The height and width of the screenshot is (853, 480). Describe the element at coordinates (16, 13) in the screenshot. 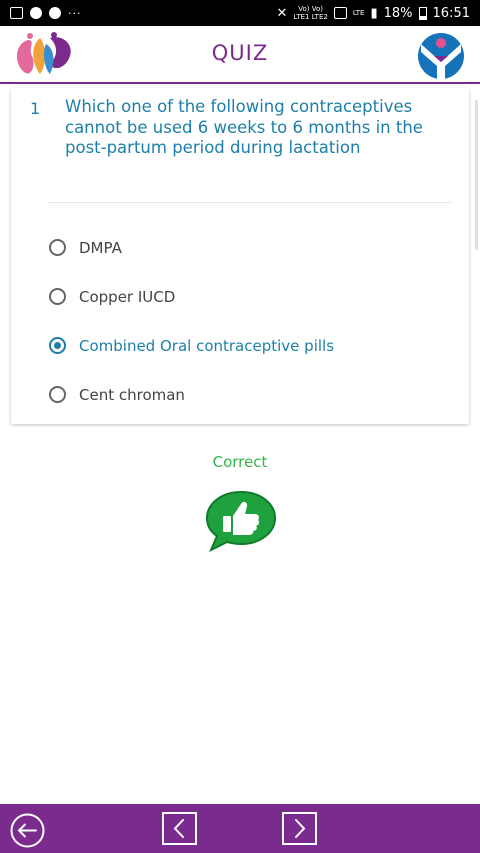

I see `gallery-notification-icon` at that location.